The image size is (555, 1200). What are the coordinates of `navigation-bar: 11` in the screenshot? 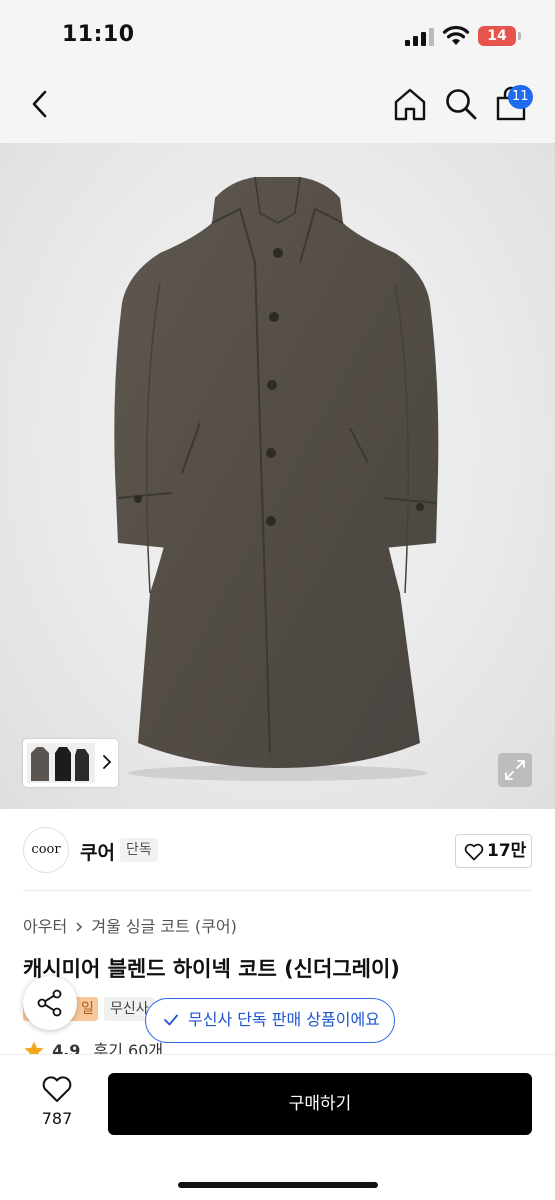 It's located at (277, 106).